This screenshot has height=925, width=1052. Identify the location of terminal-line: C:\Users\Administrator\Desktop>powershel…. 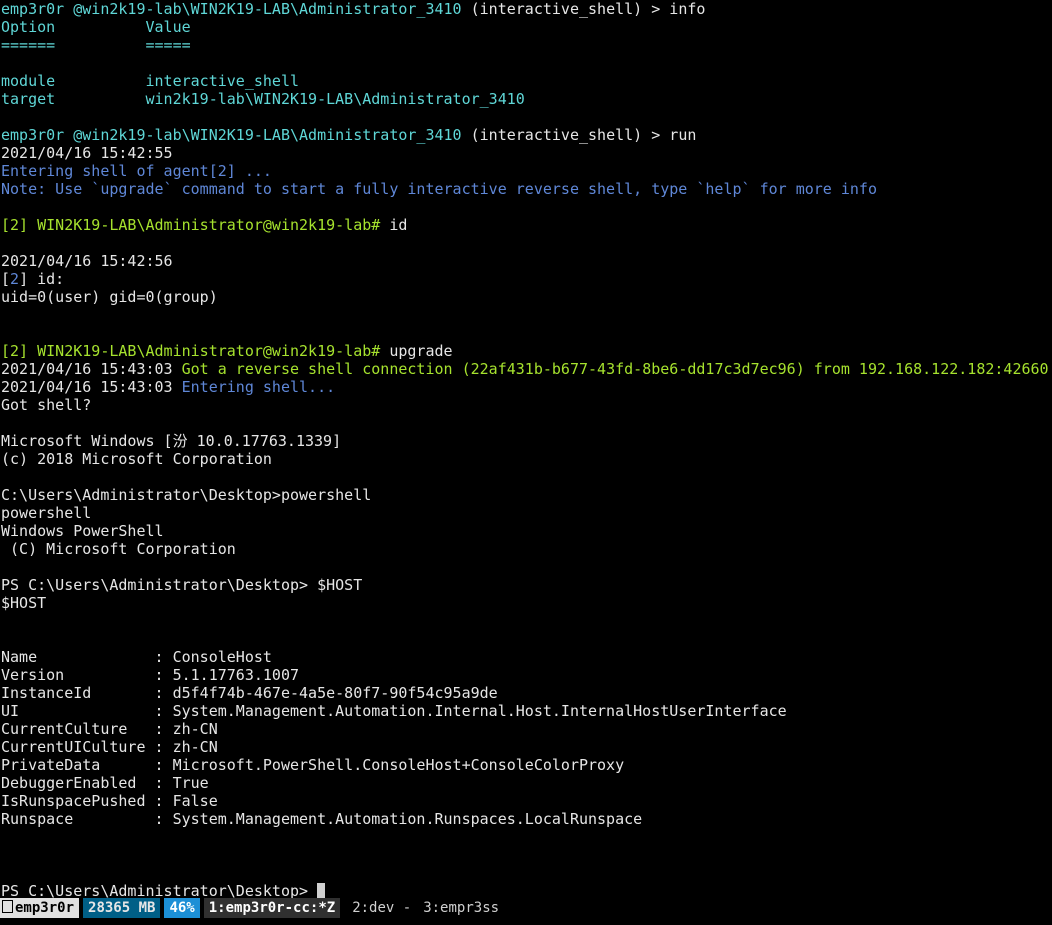
(526, 495).